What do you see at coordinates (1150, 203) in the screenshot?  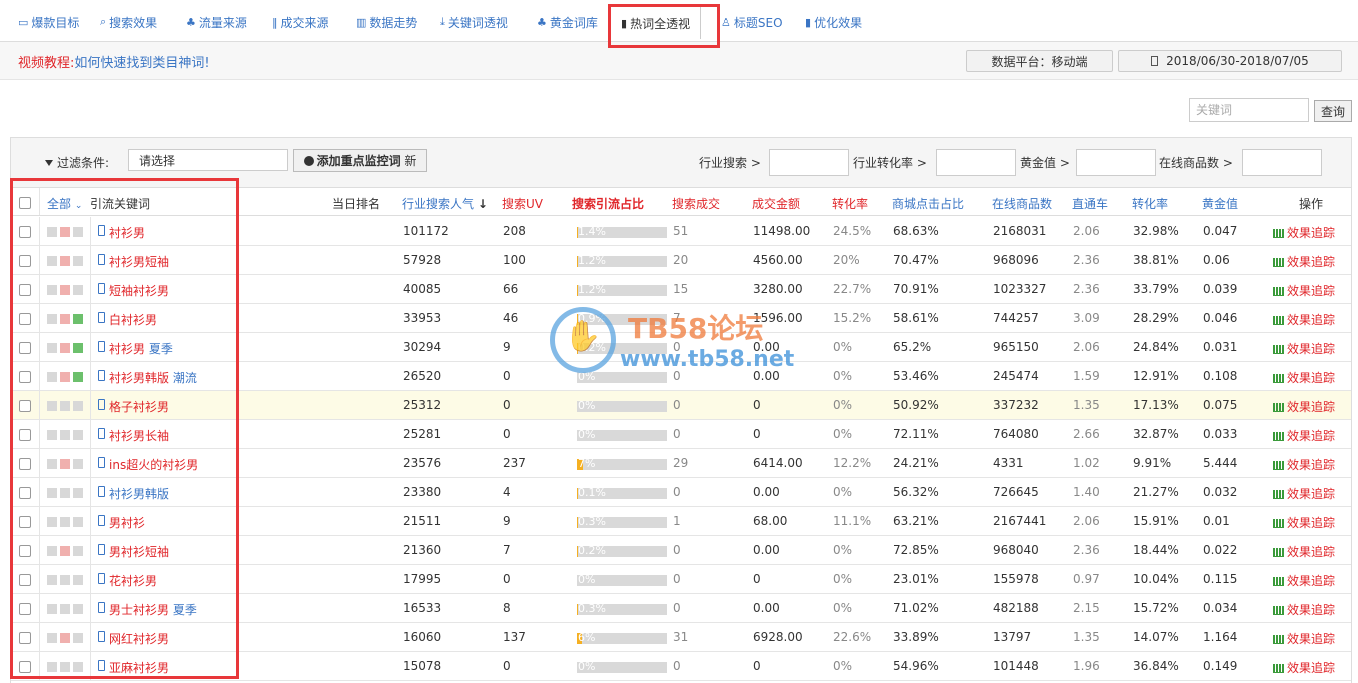 I see `header-conv2: 转化率` at bounding box center [1150, 203].